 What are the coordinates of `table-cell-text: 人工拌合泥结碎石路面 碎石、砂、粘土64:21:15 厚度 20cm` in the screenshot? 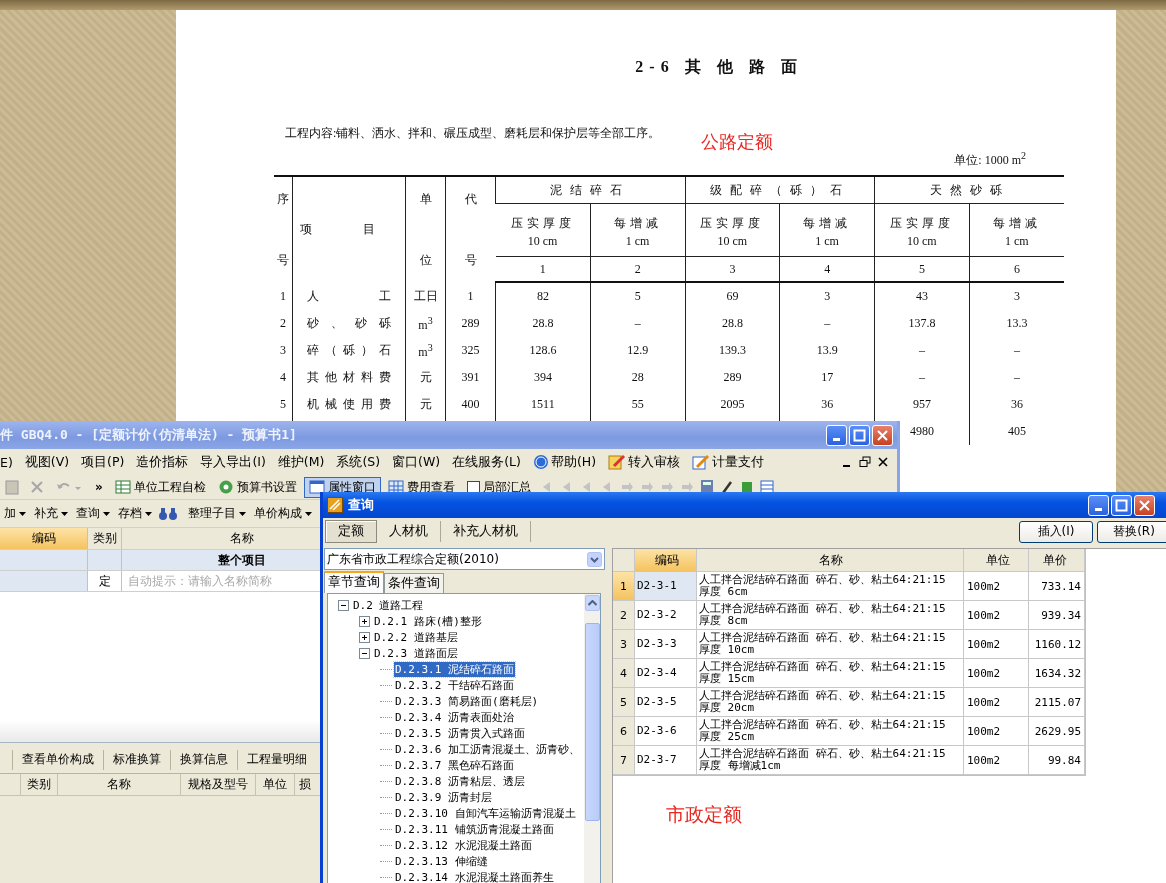 It's located at (823, 702).